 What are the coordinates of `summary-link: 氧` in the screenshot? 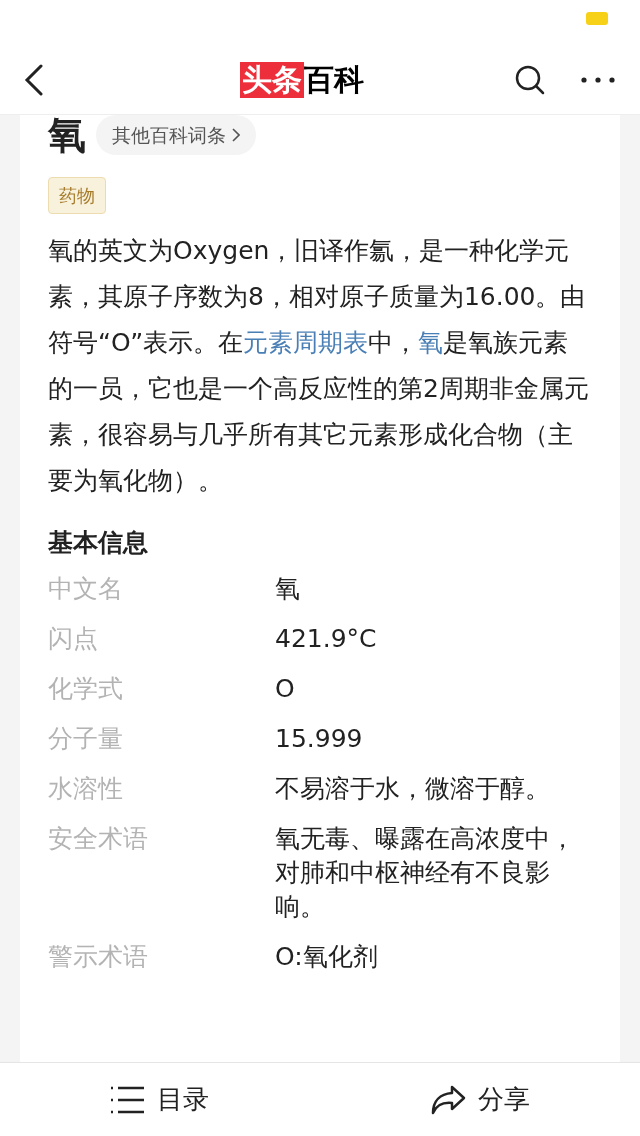 It's located at (431, 342).